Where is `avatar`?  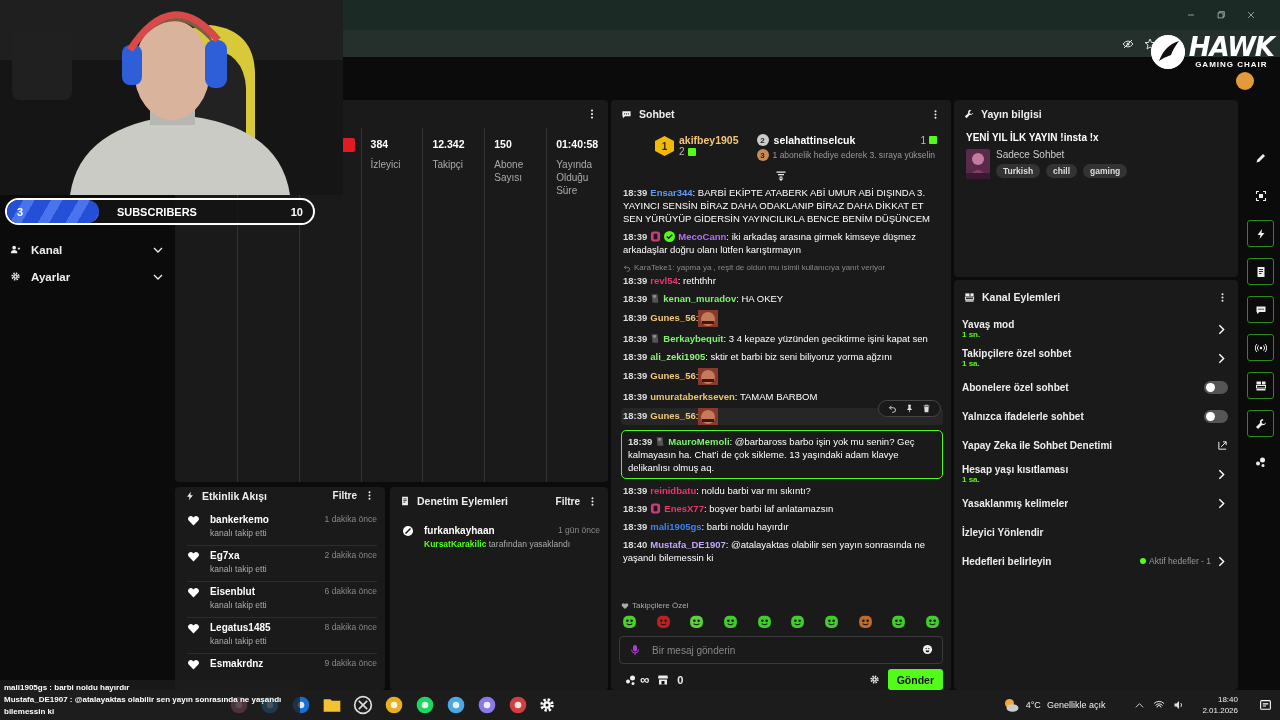
avatar is located at coordinates (1245, 81).